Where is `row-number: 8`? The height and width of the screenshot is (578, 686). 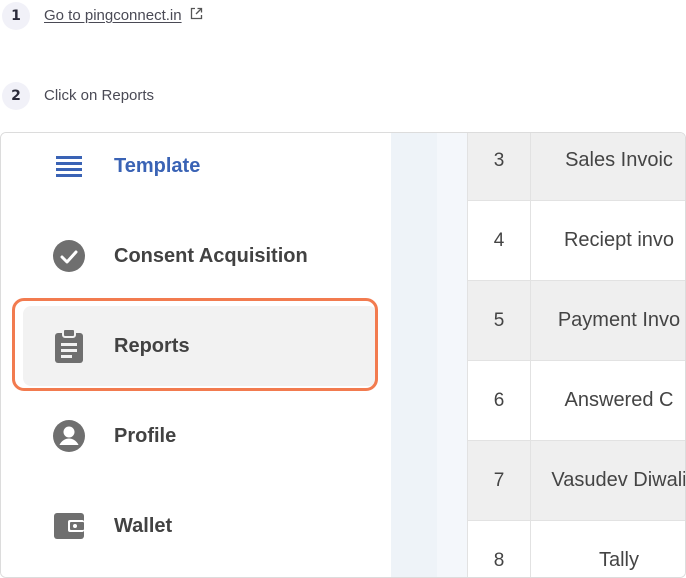 row-number: 8 is located at coordinates (499, 549).